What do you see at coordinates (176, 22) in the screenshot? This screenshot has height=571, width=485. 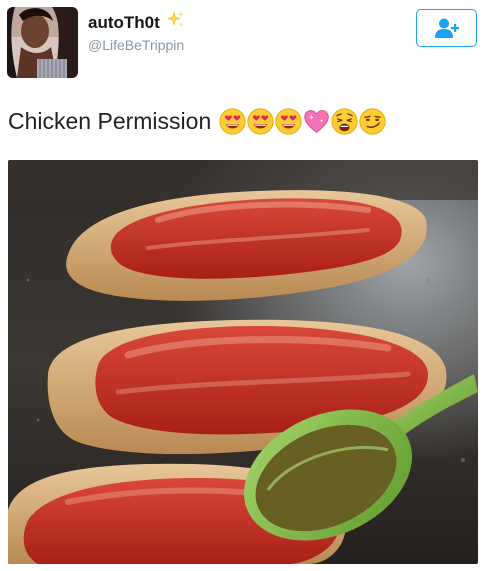 I see `sparkles-icon` at bounding box center [176, 22].